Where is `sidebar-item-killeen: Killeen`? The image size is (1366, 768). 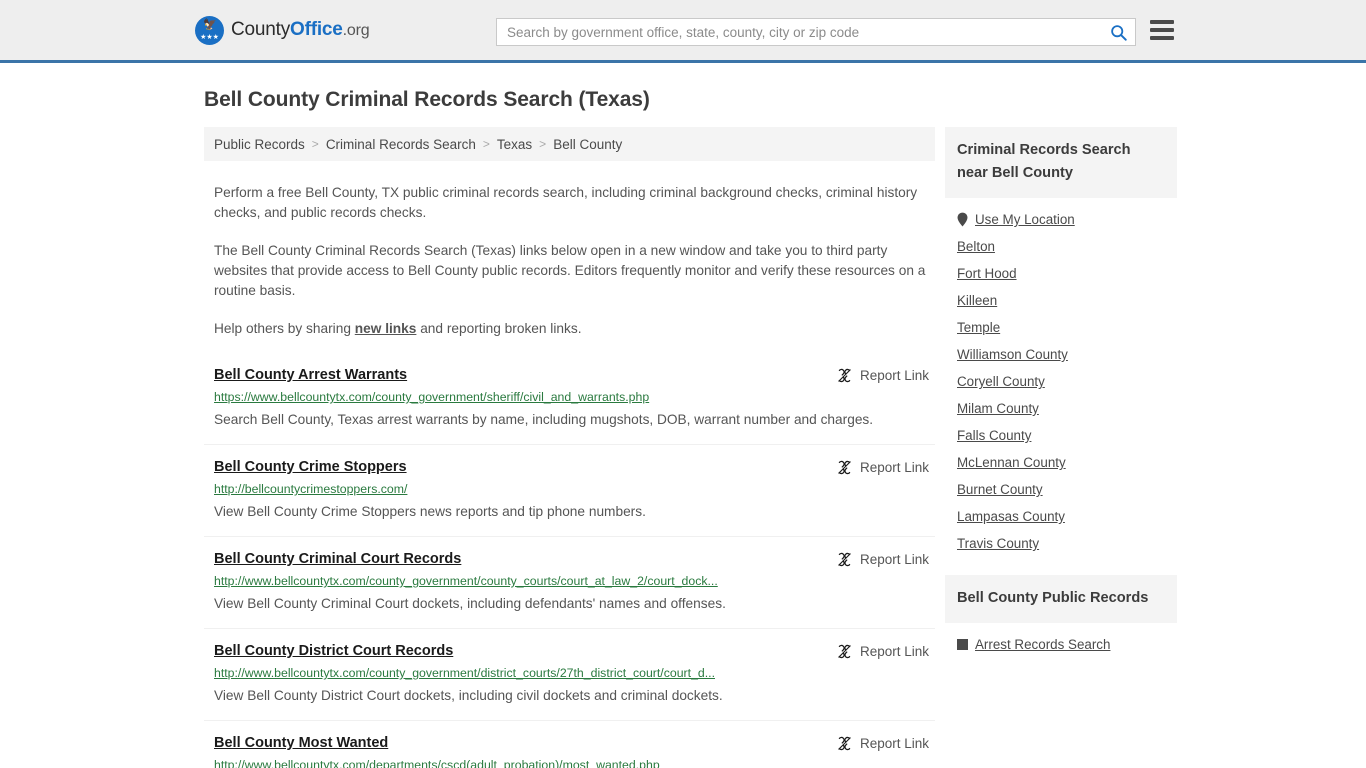
sidebar-item-killeen: Killeen is located at coordinates (1061, 294).